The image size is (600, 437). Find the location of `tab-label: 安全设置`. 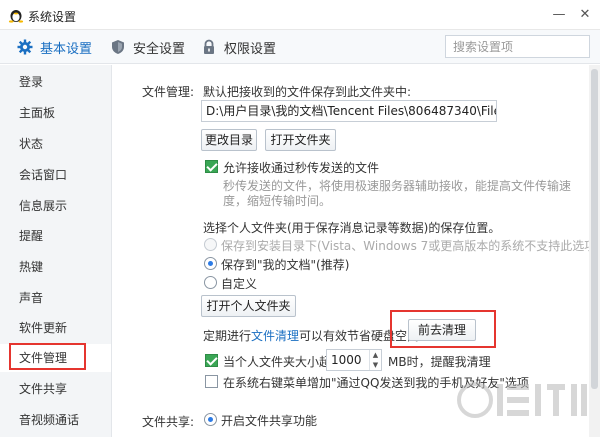

tab-label: 安全设置 is located at coordinates (159, 49).